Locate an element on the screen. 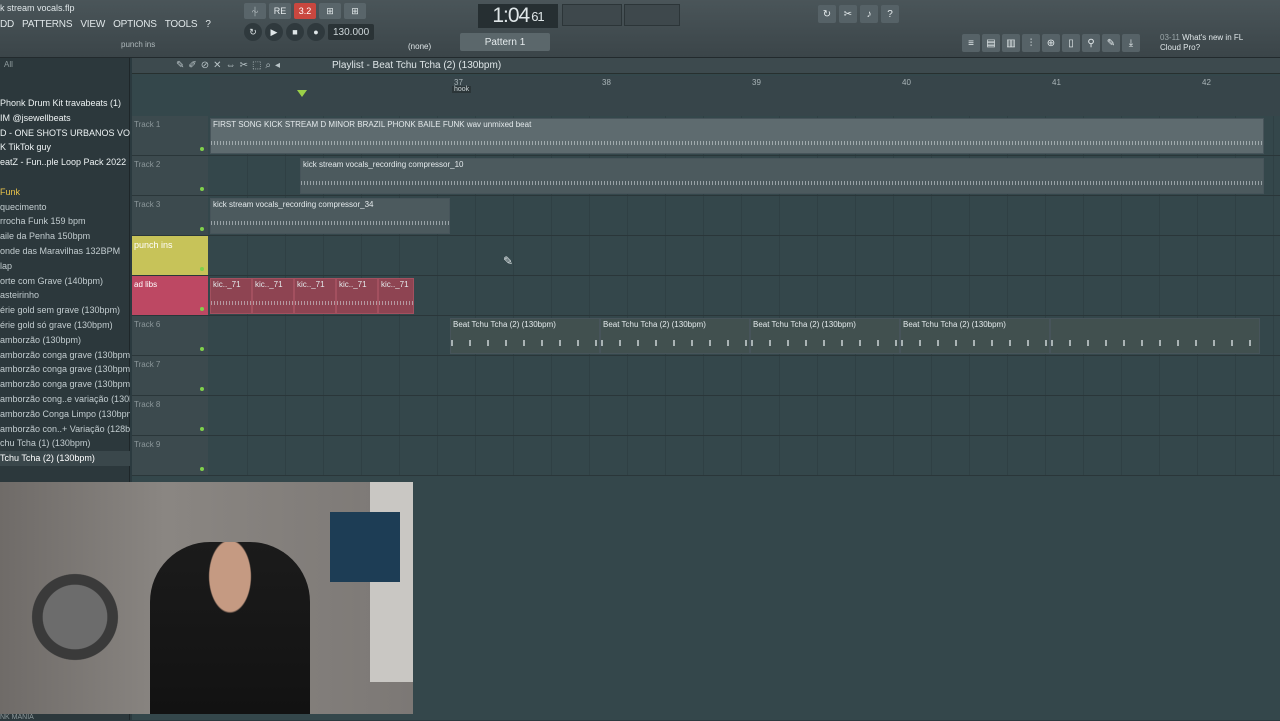  step-edit-button: ⊞ is located at coordinates (330, 11).